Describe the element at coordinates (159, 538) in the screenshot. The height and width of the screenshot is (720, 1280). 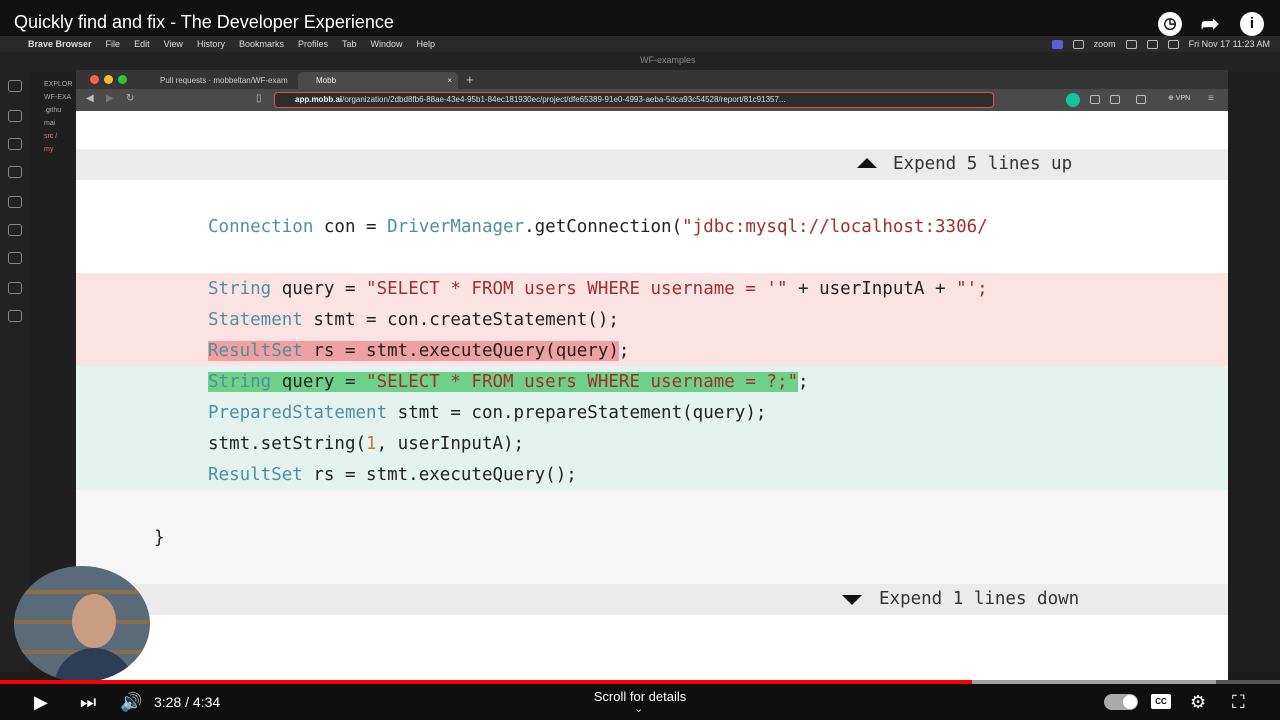
I see `closing-brace: }` at that location.